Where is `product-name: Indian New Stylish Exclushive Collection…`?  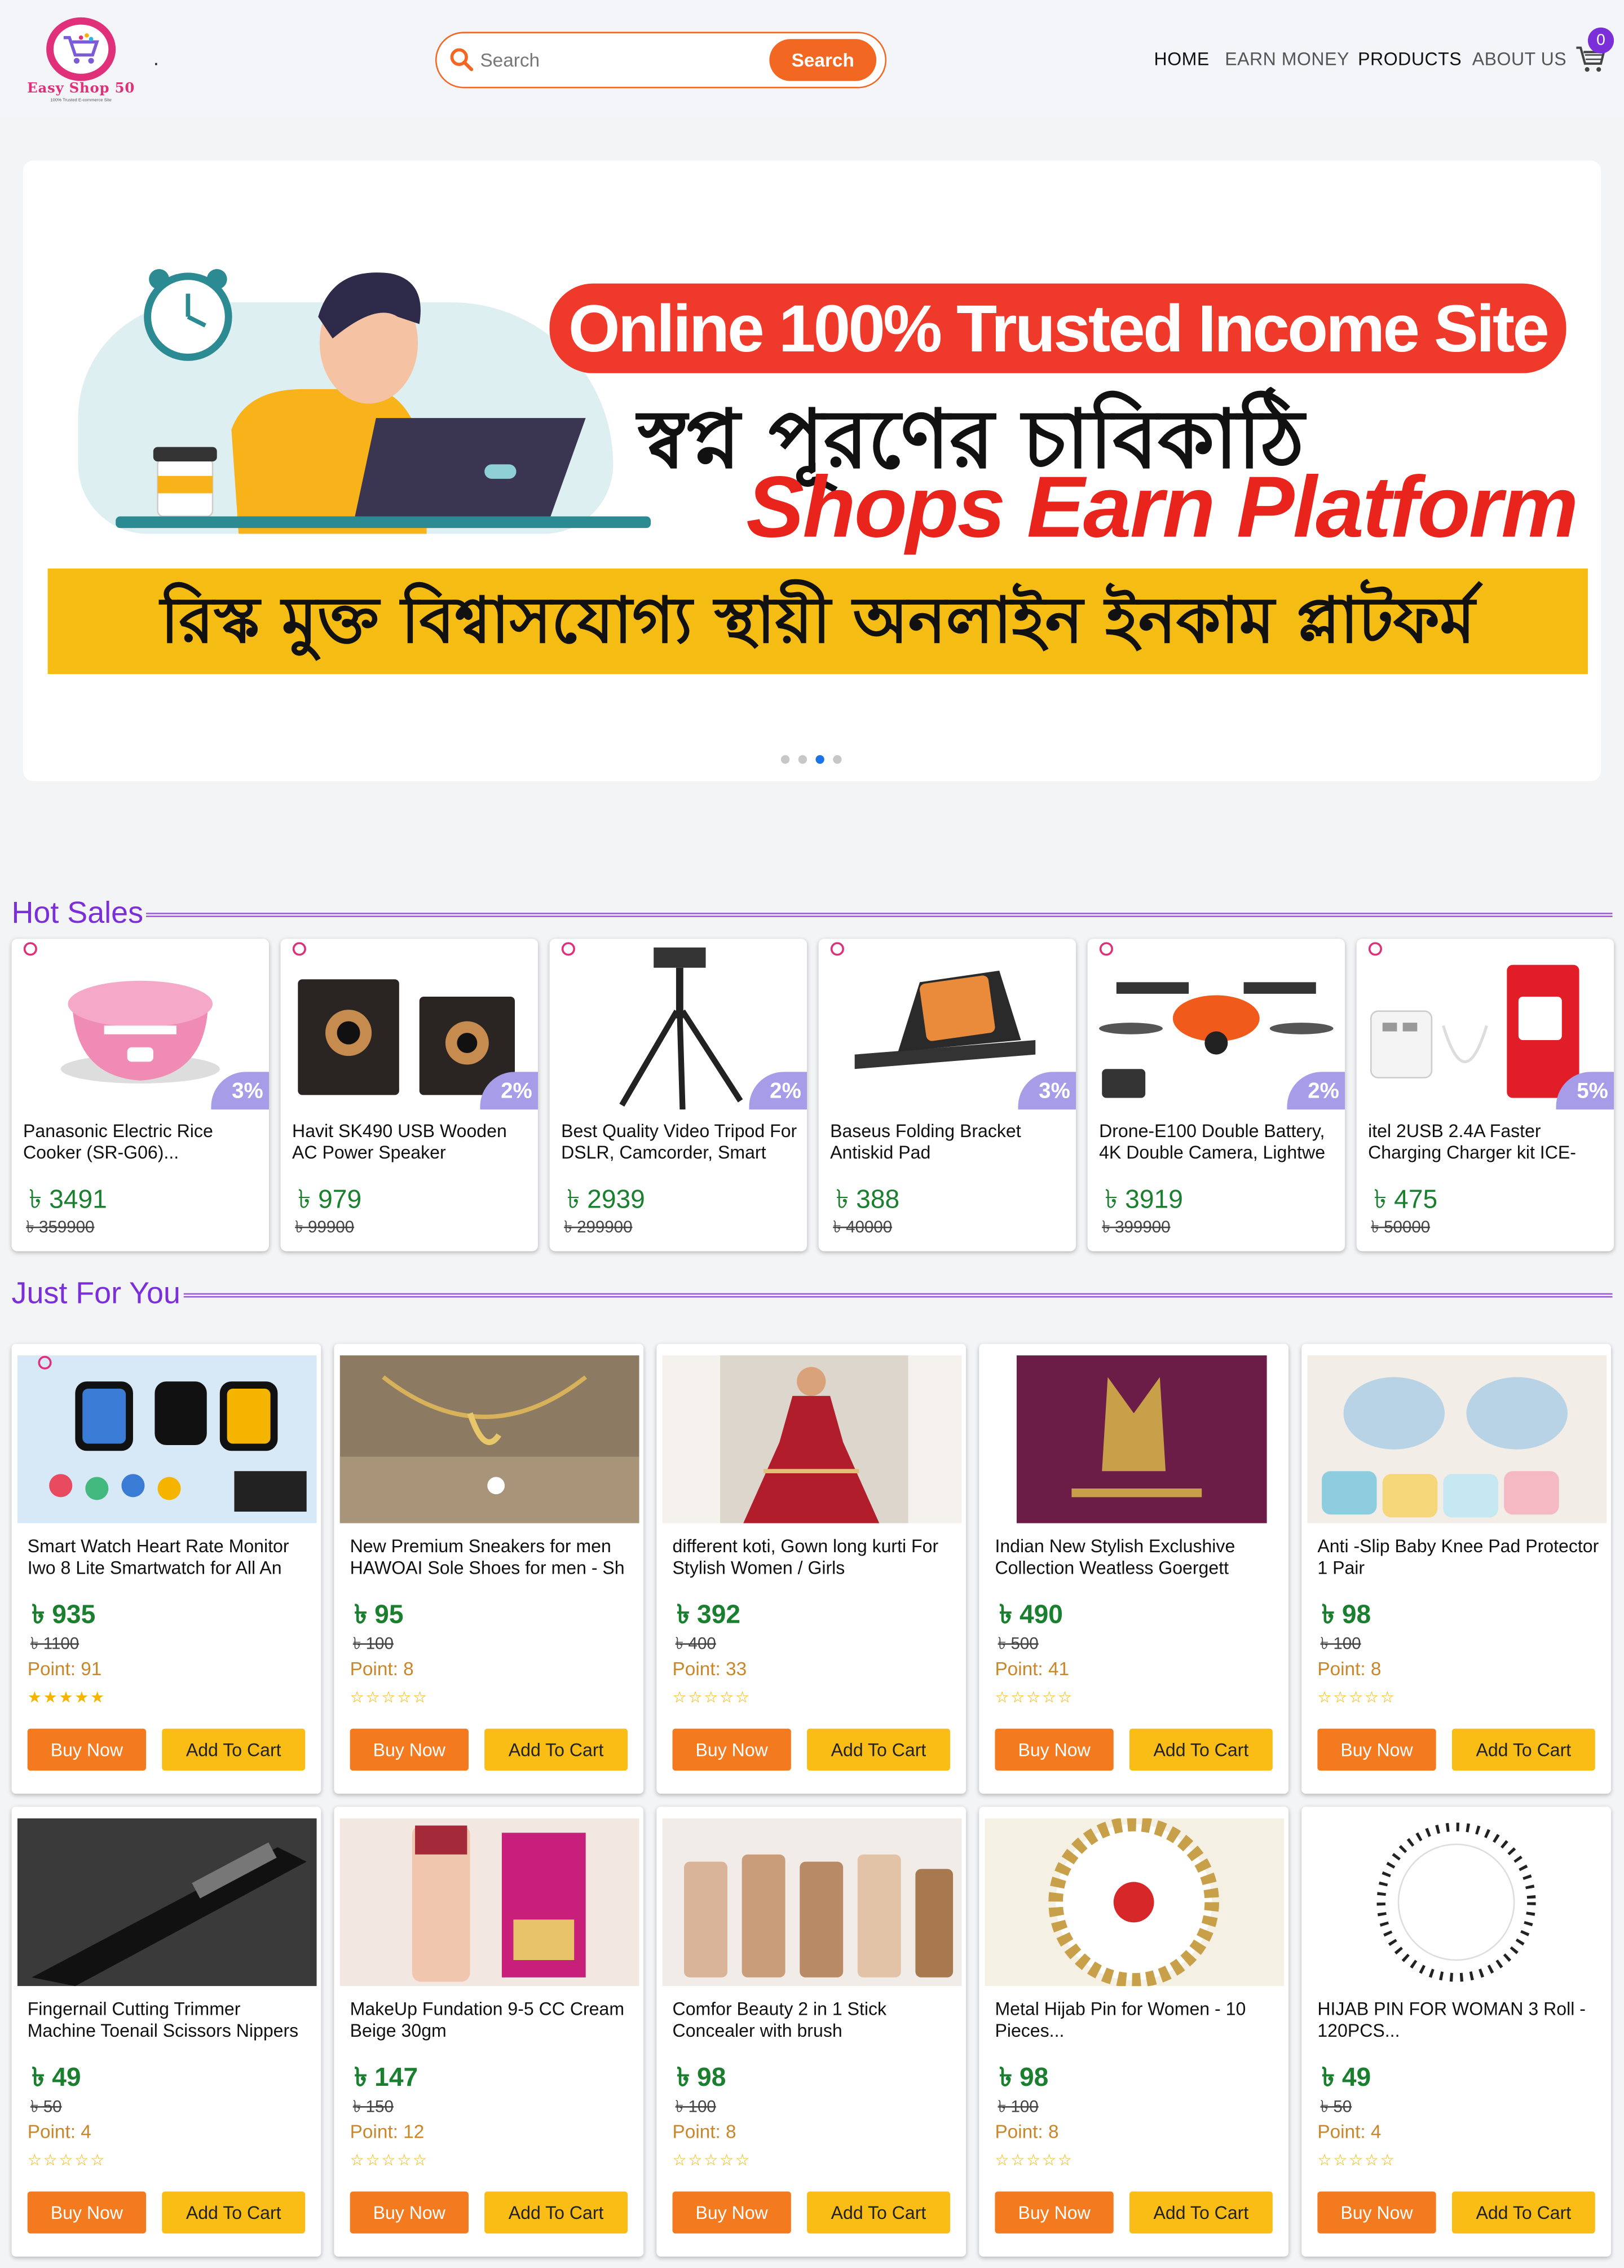 product-name: Indian New Stylish Exclushive Collection… is located at coordinates (1136, 1558).